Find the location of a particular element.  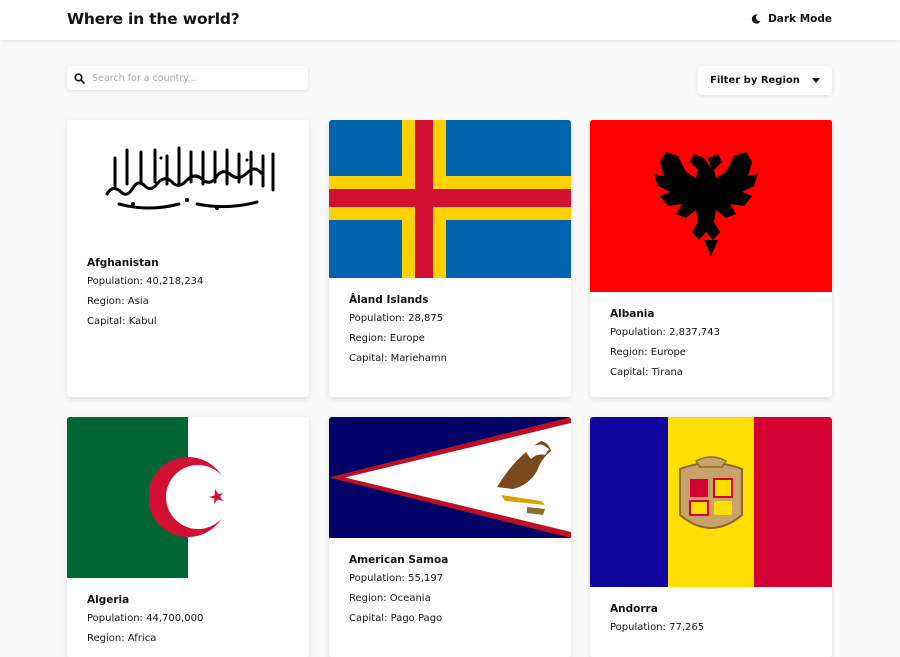

region-row: Region: Oceania is located at coordinates (390, 598).